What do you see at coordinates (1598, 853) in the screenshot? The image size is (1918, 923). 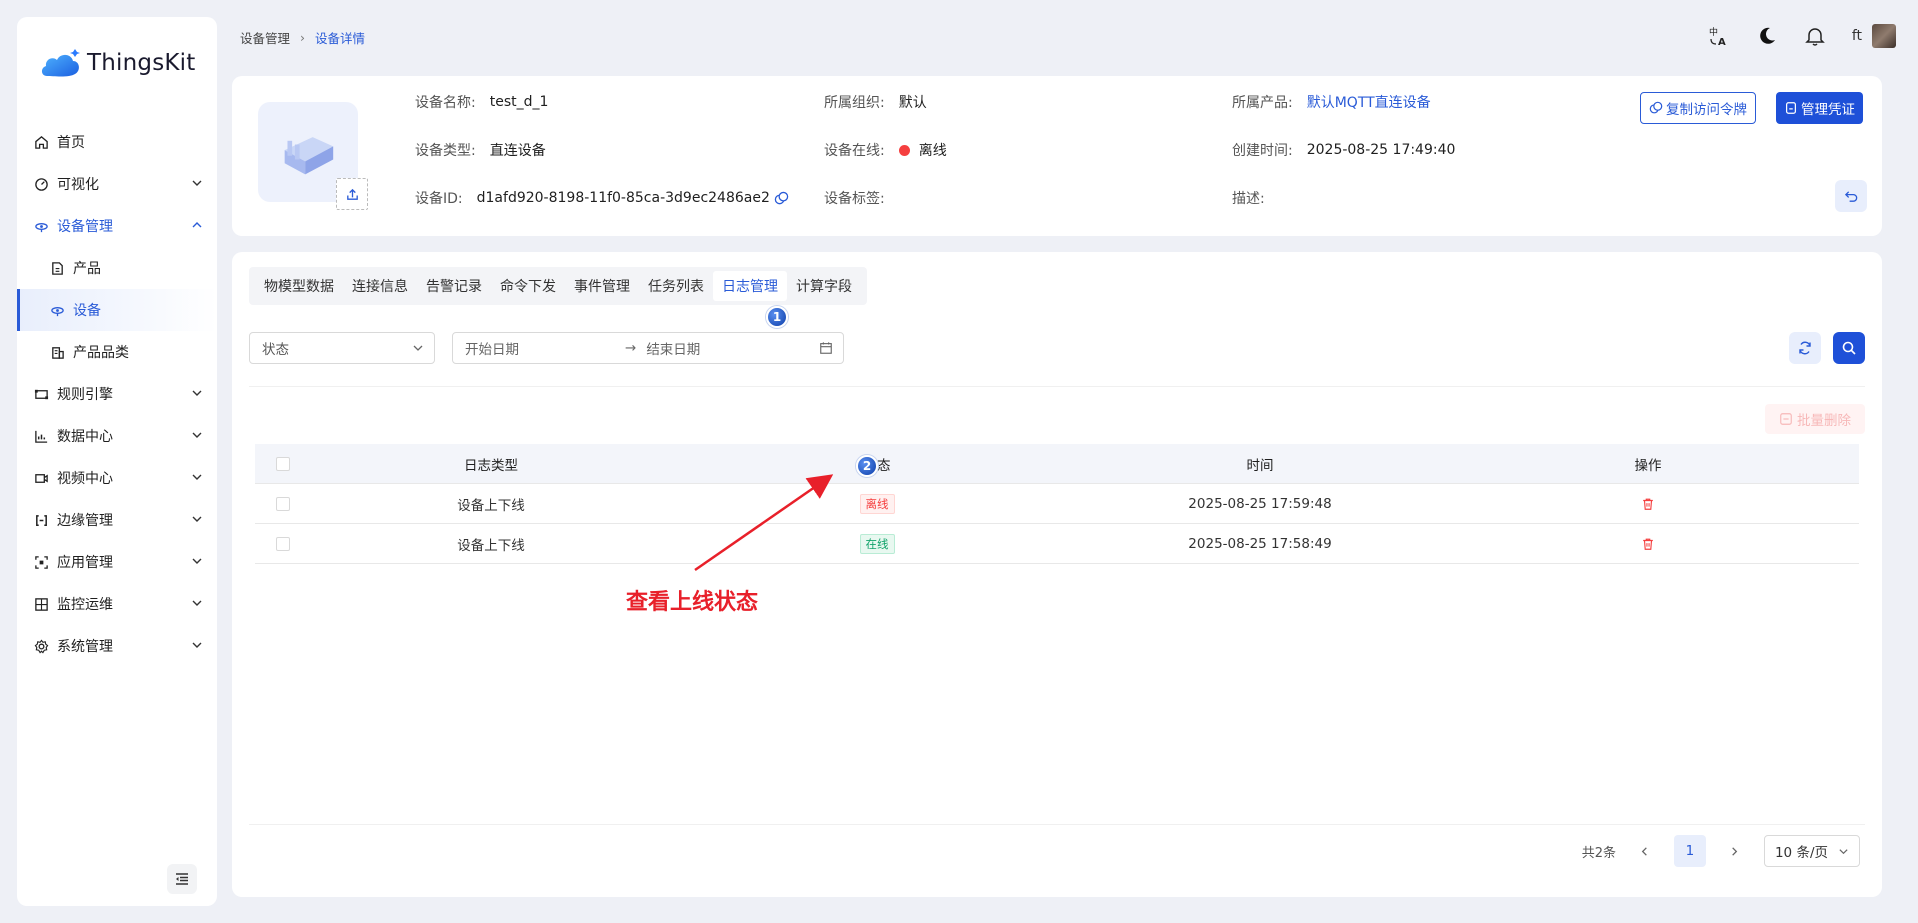 I see `pagination-total: 共2条` at bounding box center [1598, 853].